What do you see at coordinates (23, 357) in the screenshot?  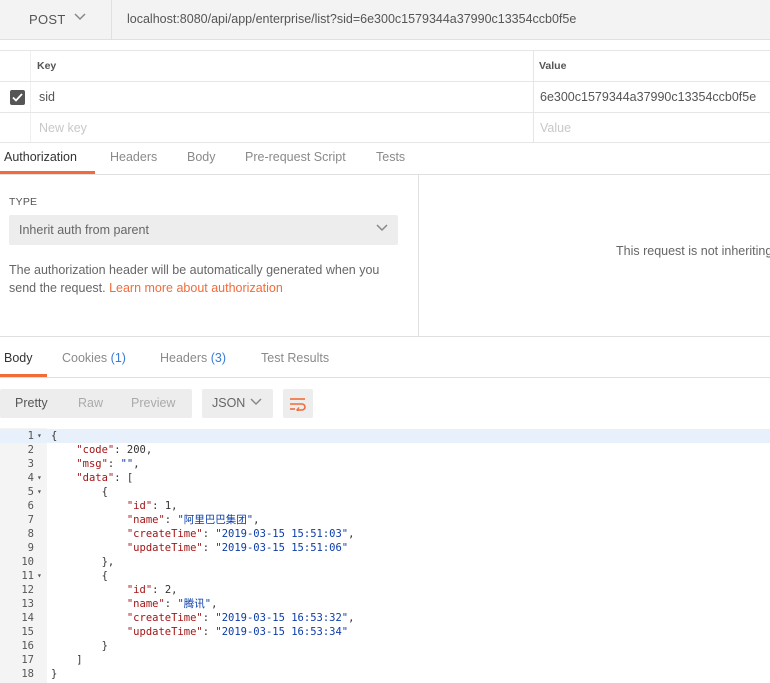 I see `tab-response-body: Body` at bounding box center [23, 357].